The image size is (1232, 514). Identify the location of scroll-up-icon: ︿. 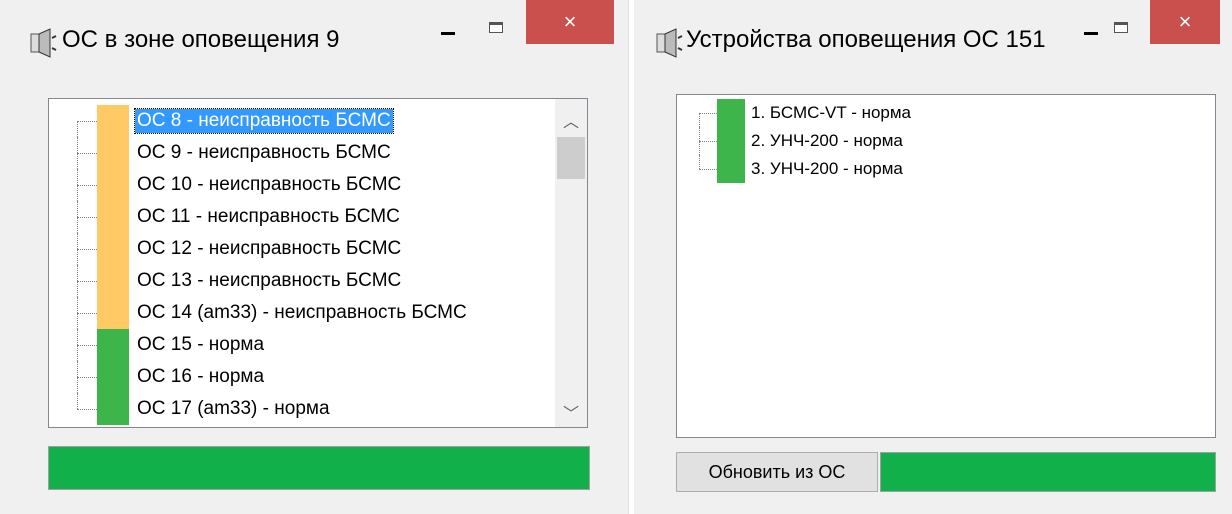
(571, 120).